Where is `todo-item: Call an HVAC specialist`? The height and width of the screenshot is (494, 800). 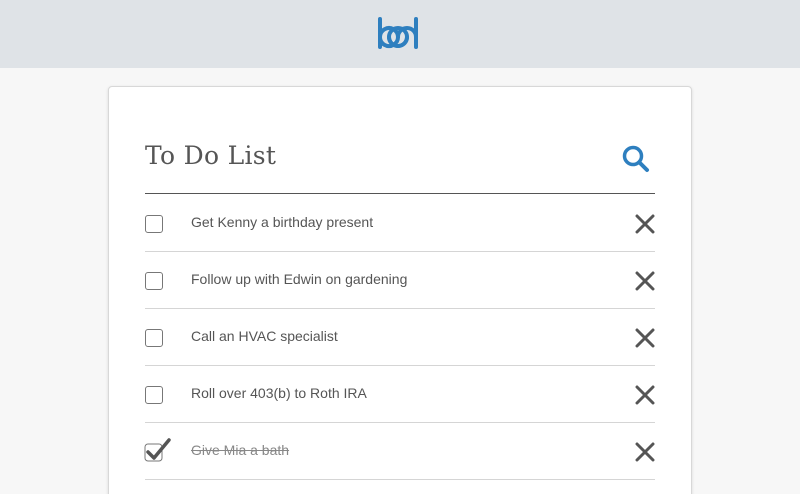 todo-item: Call an HVAC specialist is located at coordinates (400, 337).